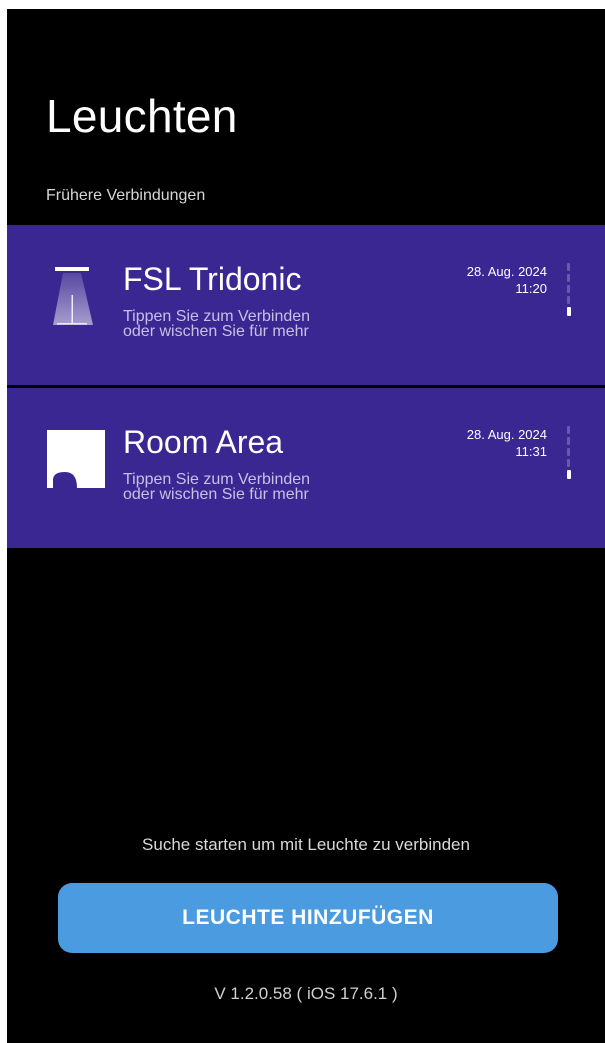  What do you see at coordinates (308, 918) in the screenshot?
I see `add-luminaire-button: LEUCHTE HINZUFÜGEN` at bounding box center [308, 918].